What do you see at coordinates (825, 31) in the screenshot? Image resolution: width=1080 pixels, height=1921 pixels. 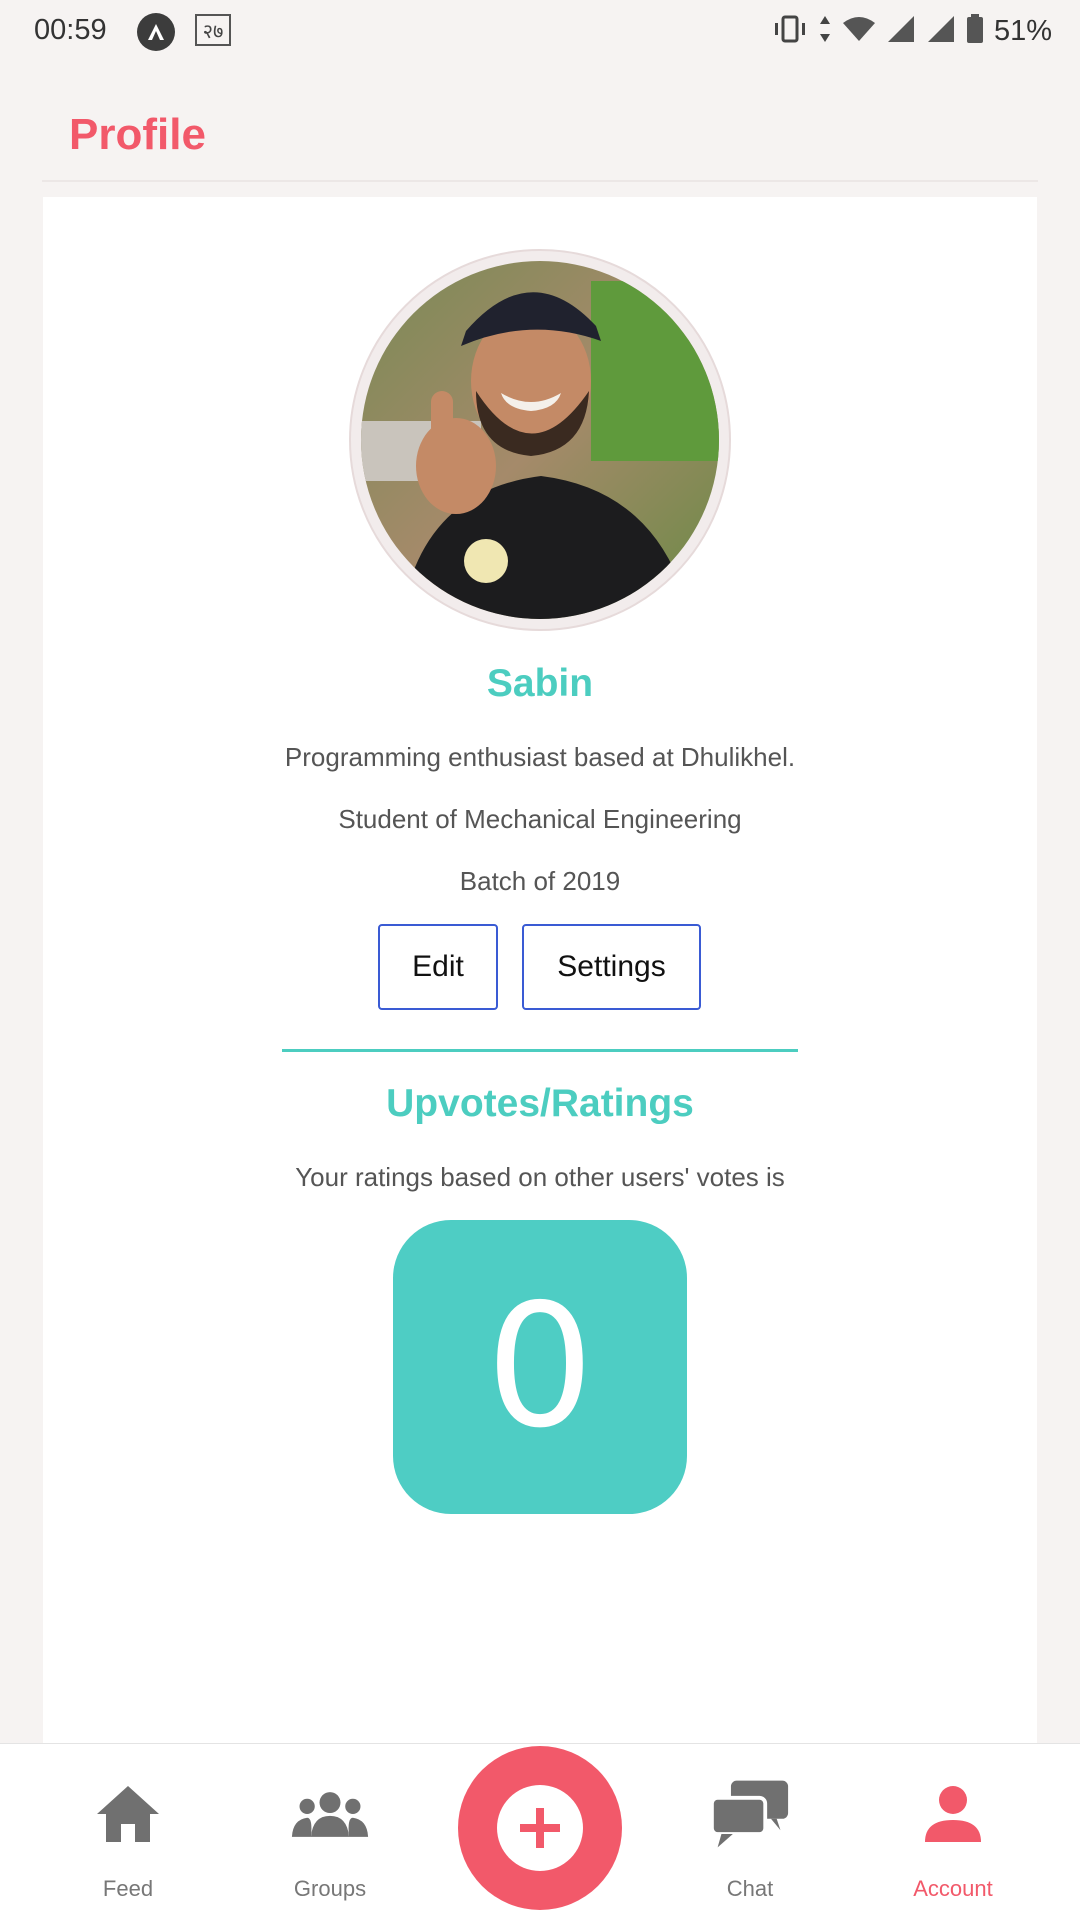 I see `data-arrows-icon` at bounding box center [825, 31].